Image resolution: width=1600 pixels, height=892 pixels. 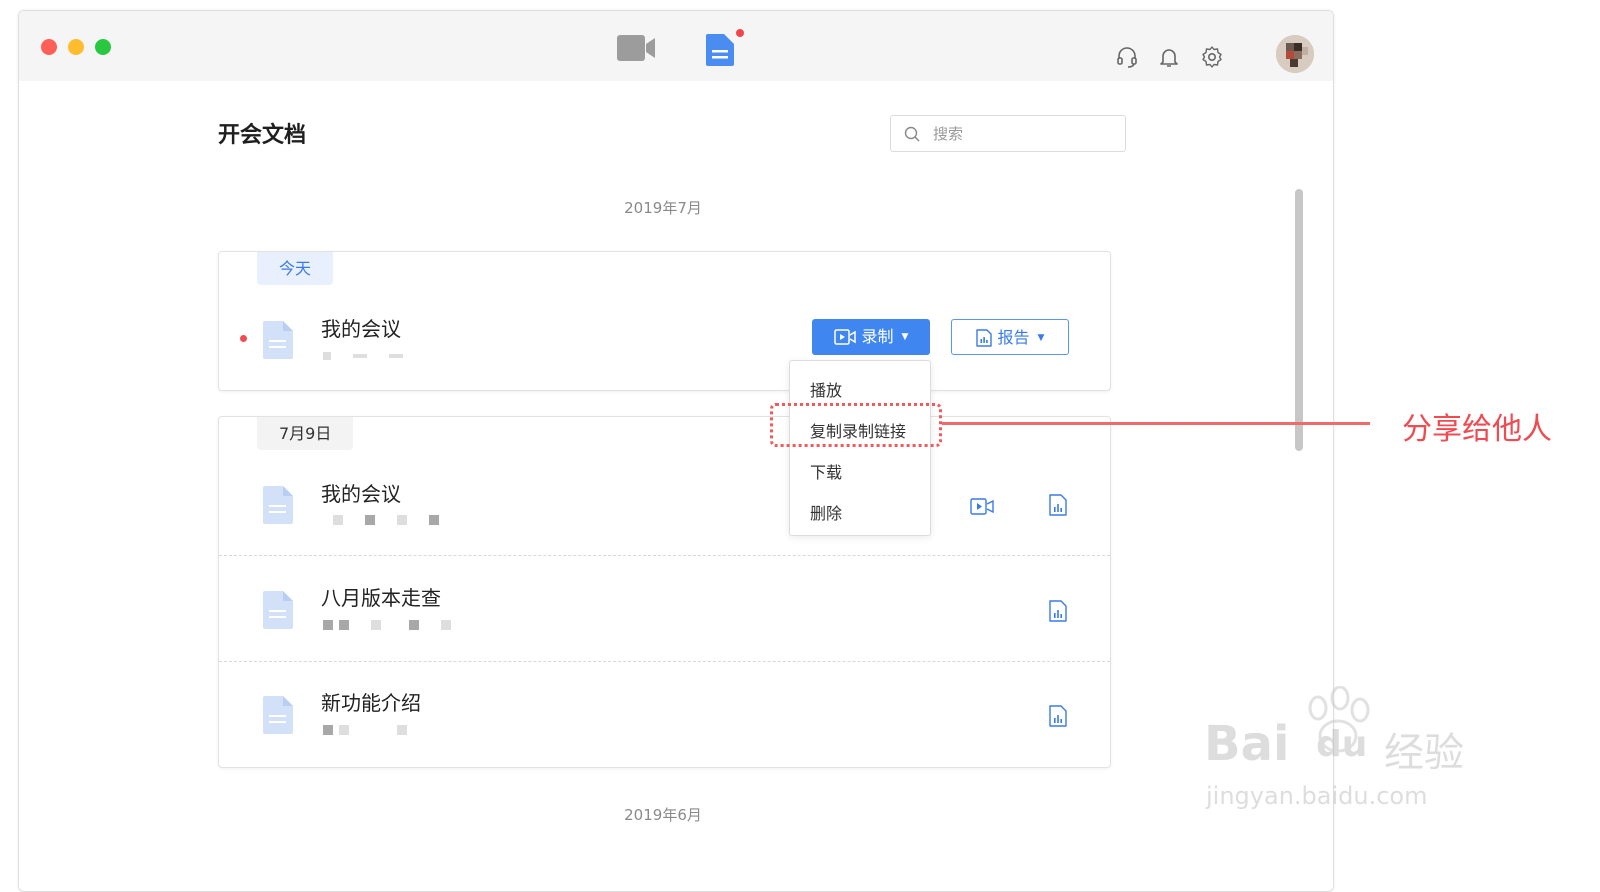 What do you see at coordinates (243, 338) in the screenshot?
I see `unread-dot` at bounding box center [243, 338].